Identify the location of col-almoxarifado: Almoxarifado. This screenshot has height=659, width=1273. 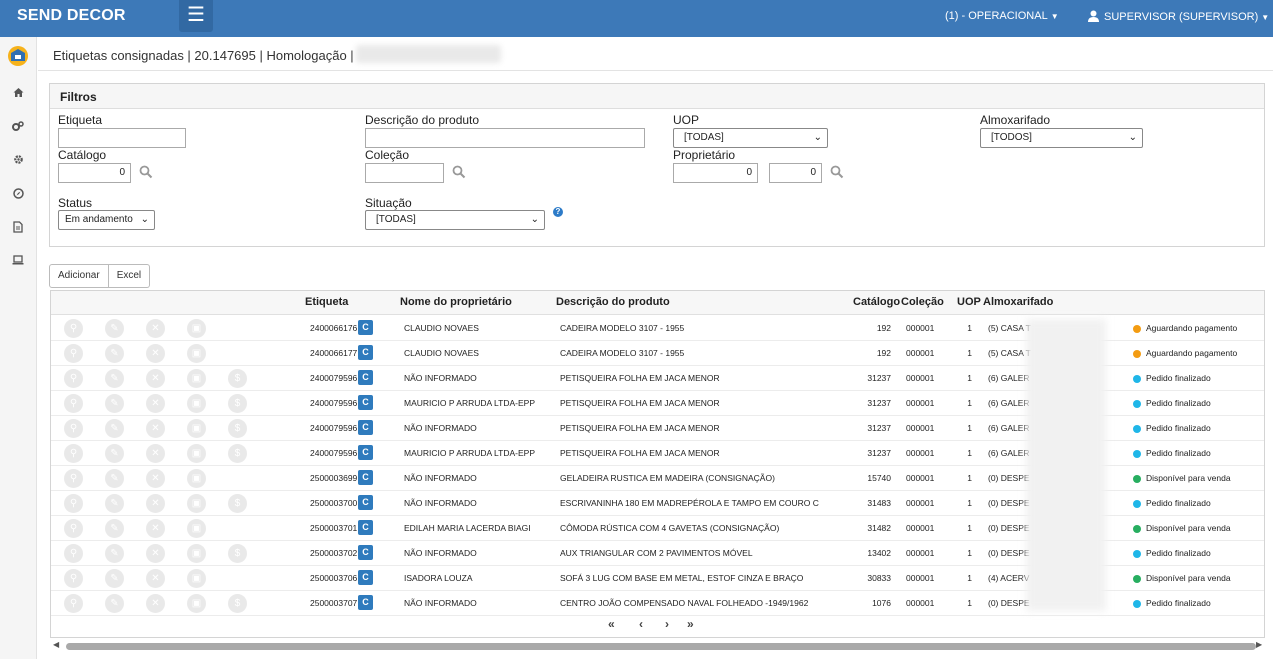
(1018, 302).